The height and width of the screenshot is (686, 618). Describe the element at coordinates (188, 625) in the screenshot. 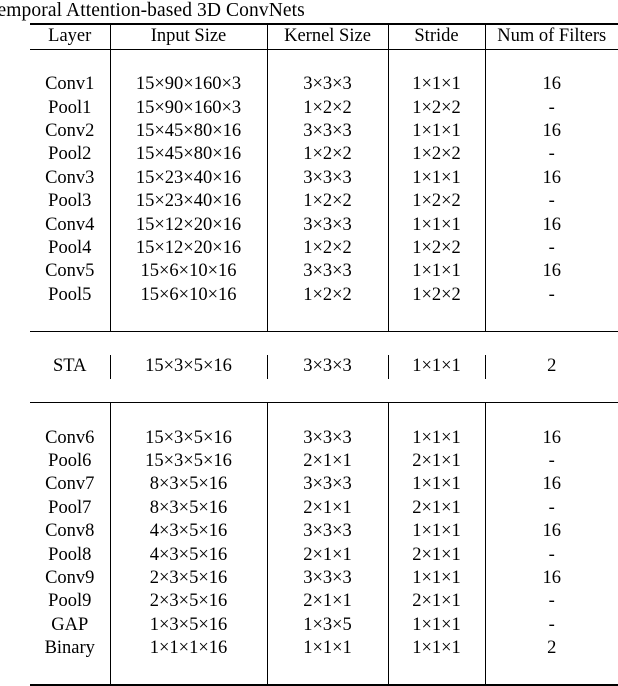

I see `cell-input: 1×3×5×16` at that location.